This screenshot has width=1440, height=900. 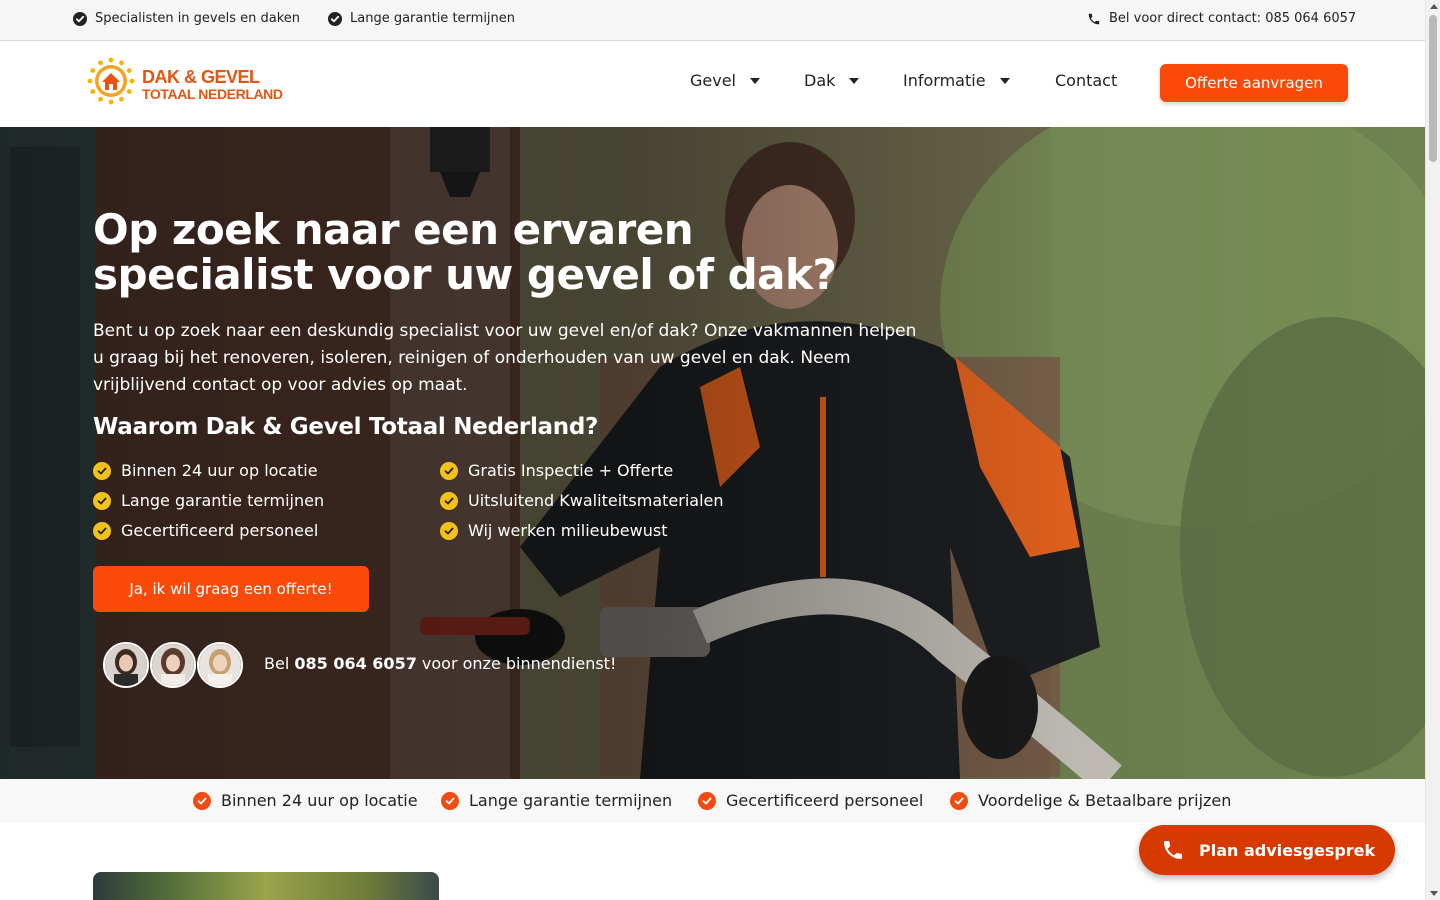 What do you see at coordinates (1434, 893) in the screenshot?
I see `scroll-down-arrow-icon` at bounding box center [1434, 893].